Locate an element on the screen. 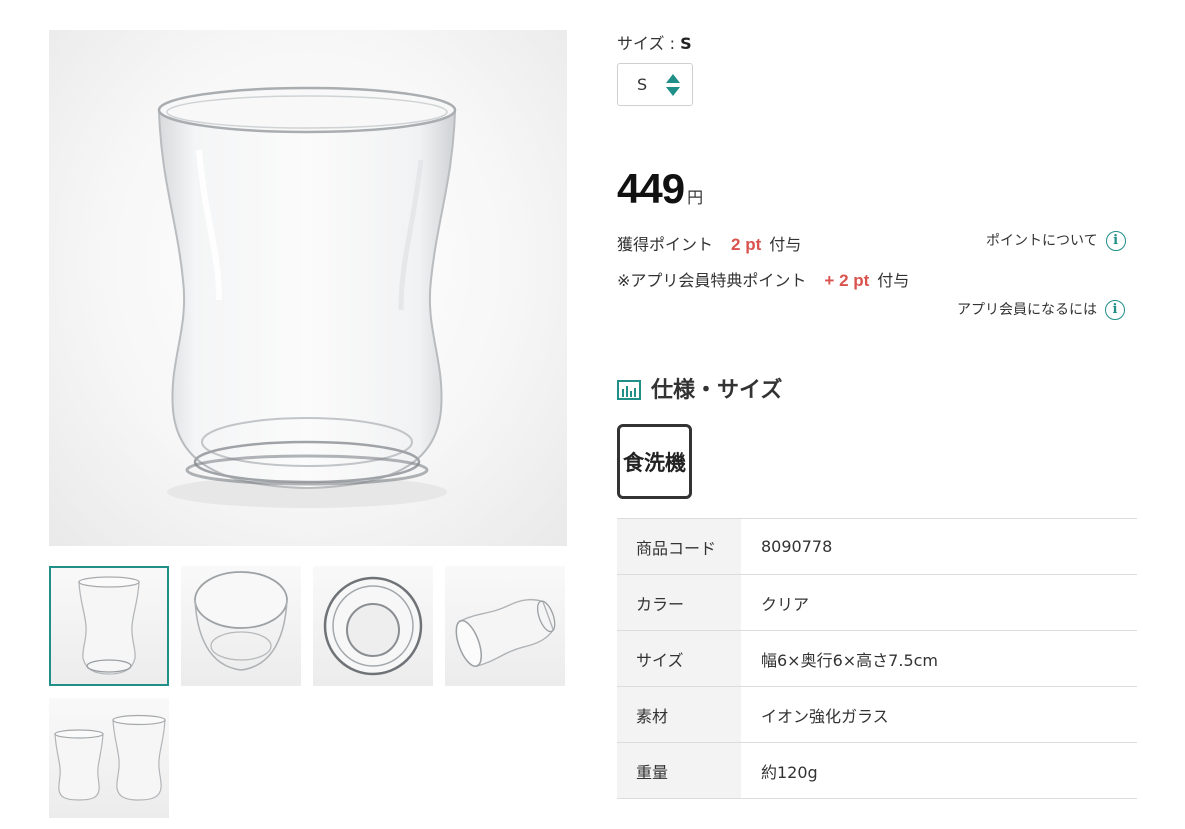 The height and width of the screenshot is (829, 1185). price: 449 円 is located at coordinates (660, 189).